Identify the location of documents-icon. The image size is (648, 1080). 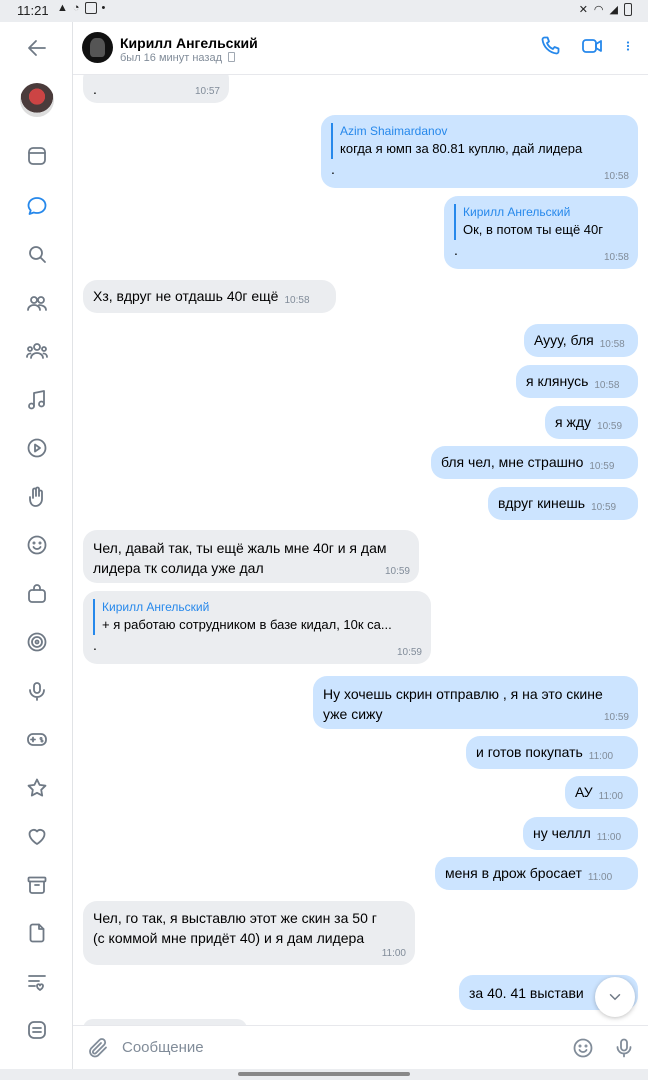
(37, 933).